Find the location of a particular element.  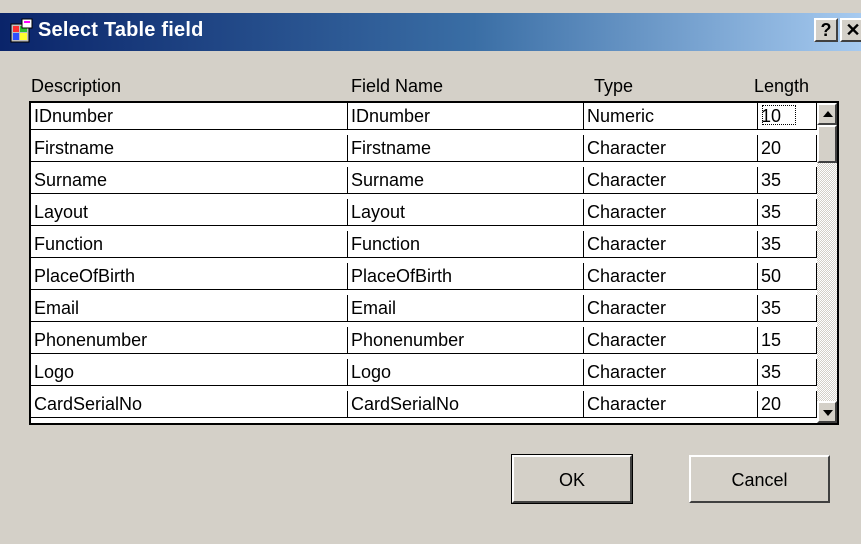

table-row: Layout Layout Character 35 is located at coordinates (424, 212).